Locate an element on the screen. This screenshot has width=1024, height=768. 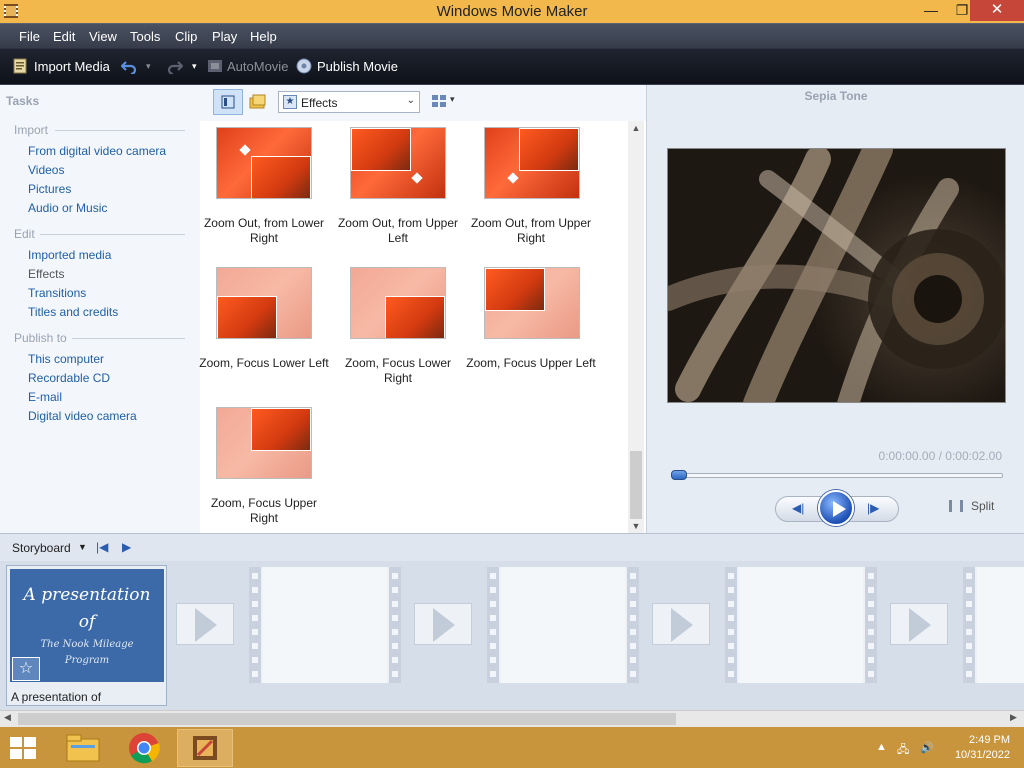
task-recordable-cd: Recordable CD is located at coordinates (69, 378).